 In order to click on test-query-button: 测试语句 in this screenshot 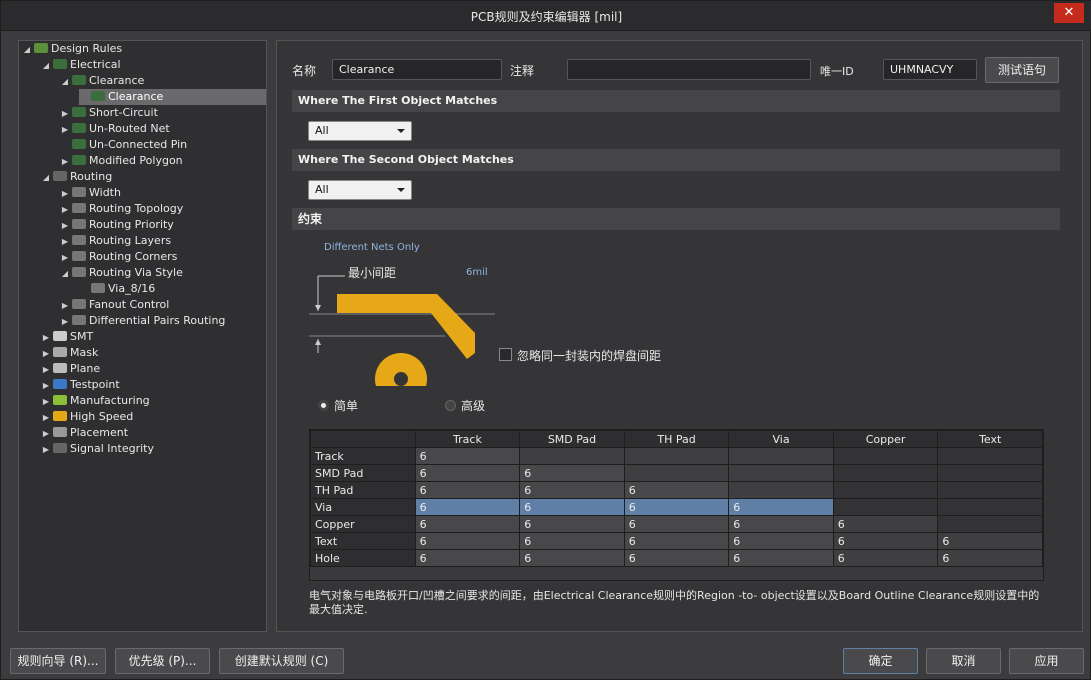, I will do `click(1022, 70)`.